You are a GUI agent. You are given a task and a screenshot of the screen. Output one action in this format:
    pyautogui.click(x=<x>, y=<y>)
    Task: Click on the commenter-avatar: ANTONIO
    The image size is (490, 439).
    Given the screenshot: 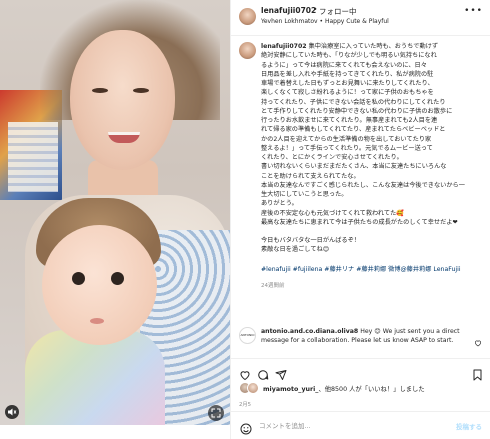 What is the action you would take?
    pyautogui.click(x=247, y=335)
    